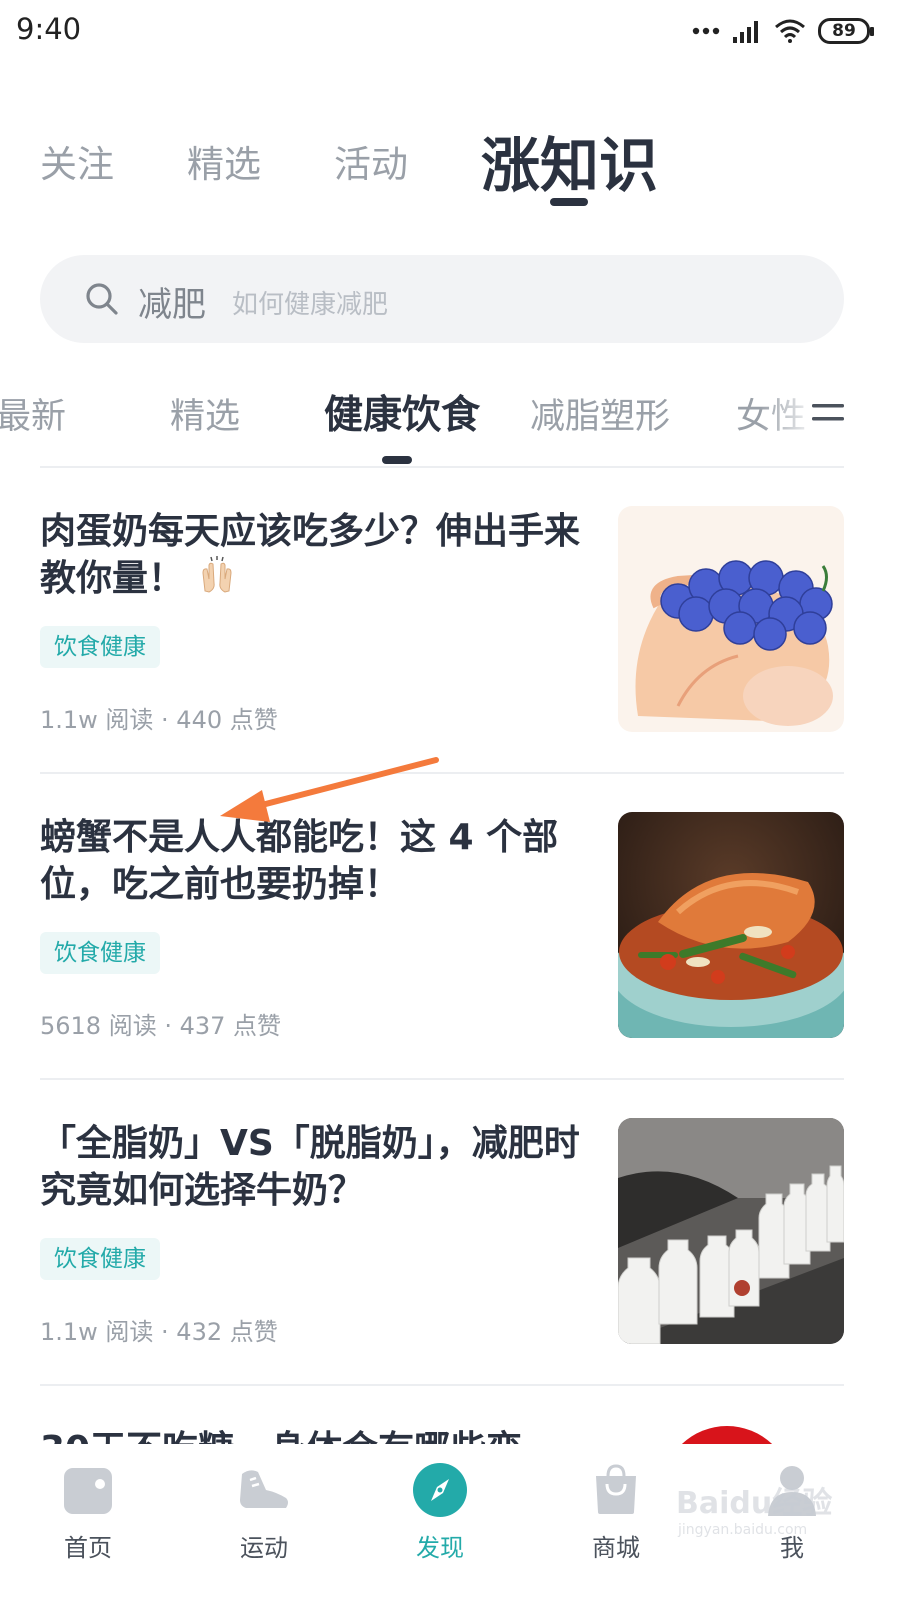 The image size is (900, 1600). What do you see at coordinates (264, 1489) in the screenshot?
I see `shoe-icon` at bounding box center [264, 1489].